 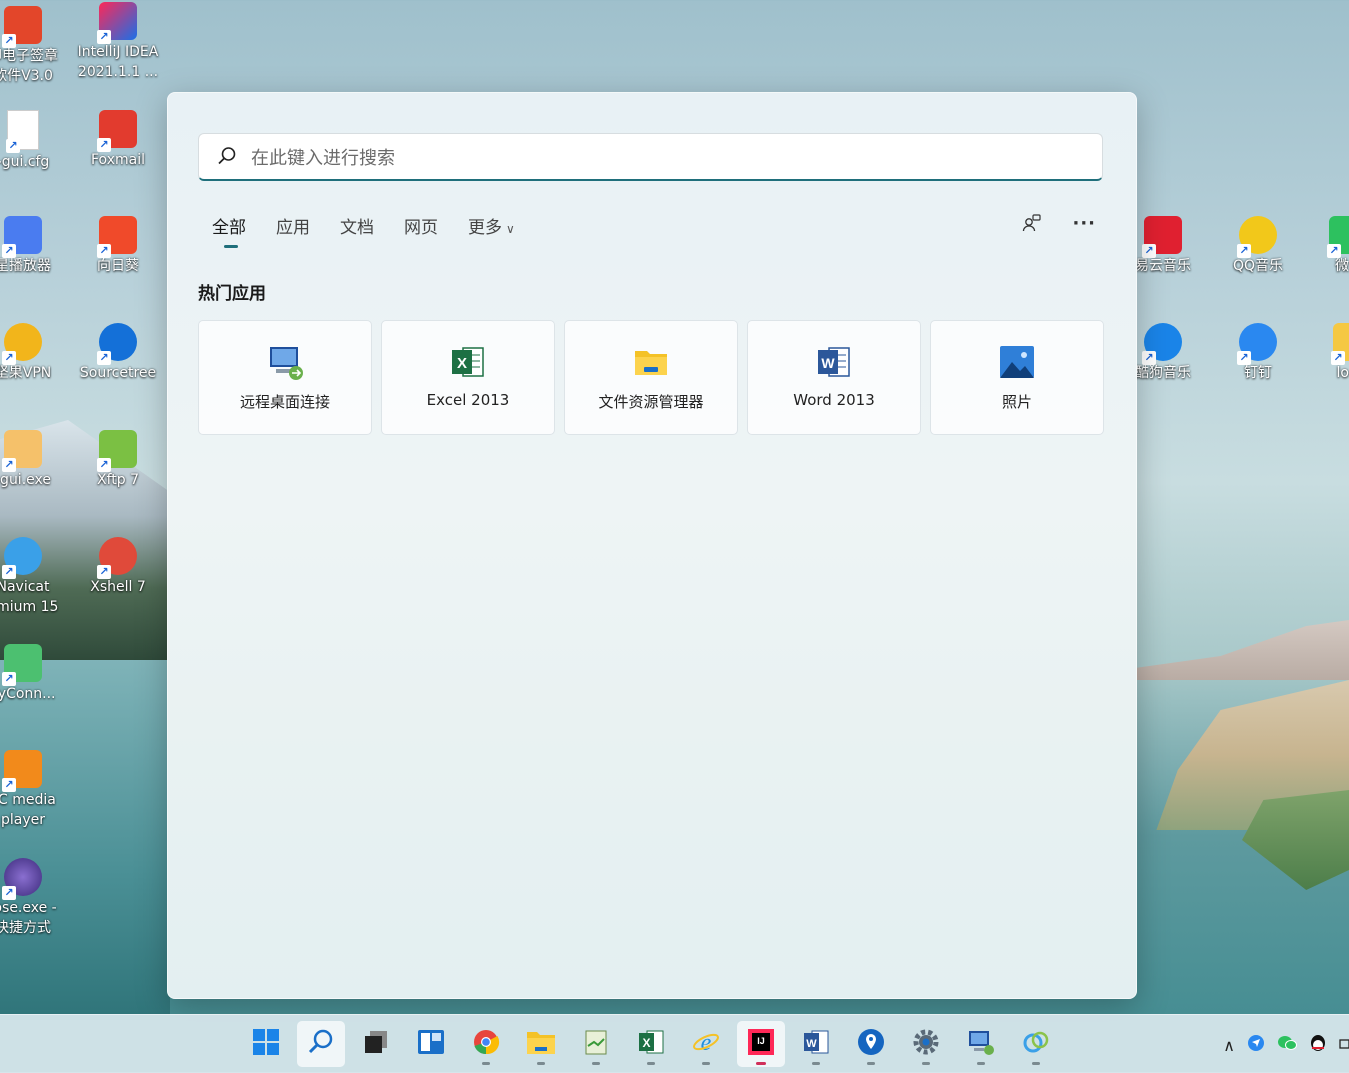 I want to click on tray-display-icon, so click(x=1344, y=1045).